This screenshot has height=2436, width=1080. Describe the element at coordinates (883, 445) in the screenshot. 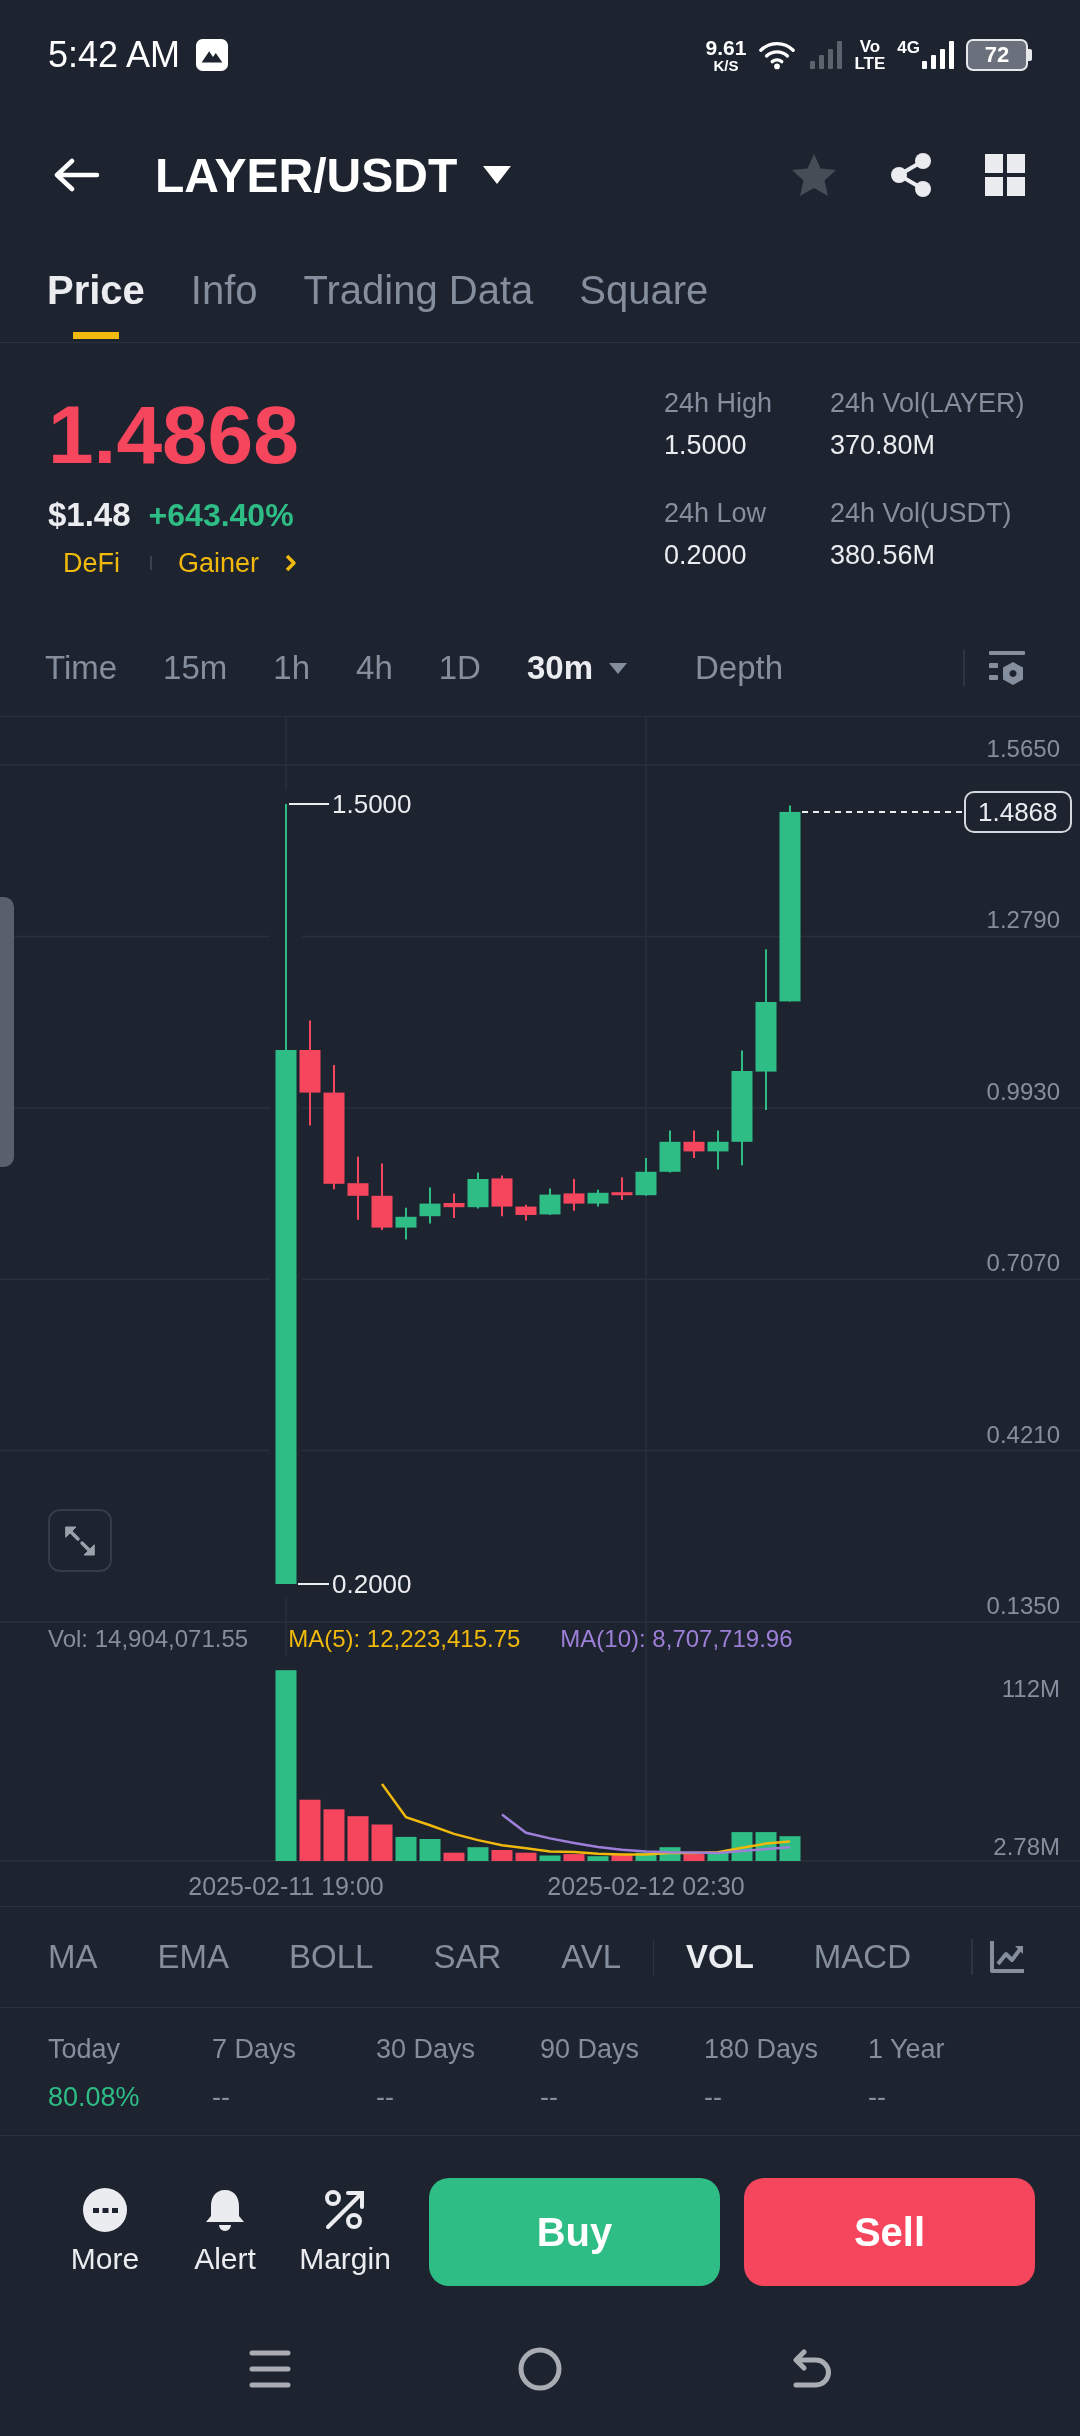

I see `stat-value: 370.80M` at that location.